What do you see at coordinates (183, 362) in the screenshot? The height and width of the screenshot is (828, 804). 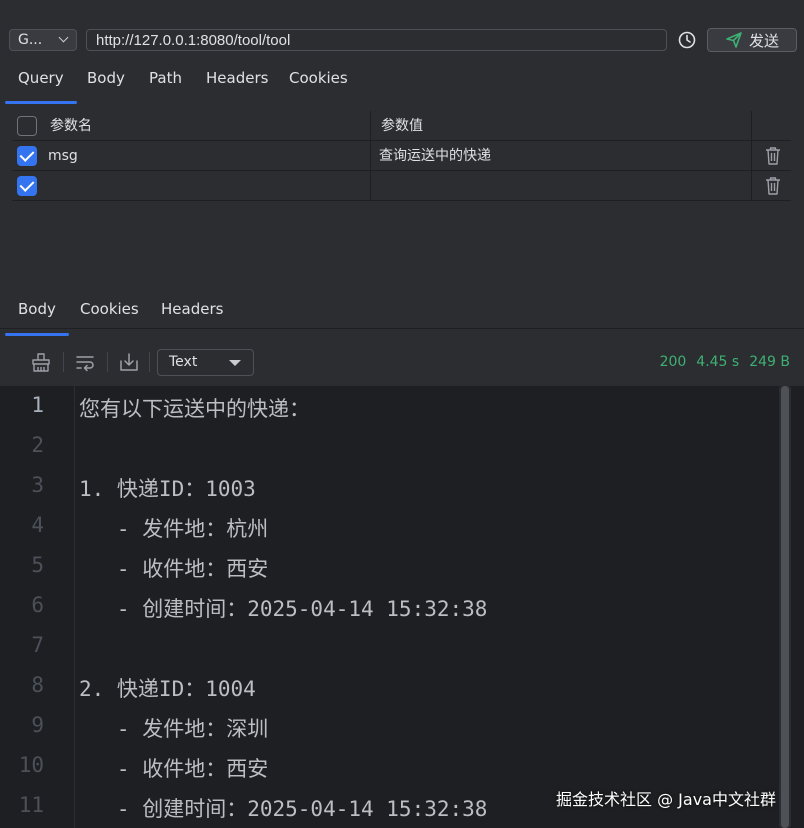 I see `format-label: Text` at bounding box center [183, 362].